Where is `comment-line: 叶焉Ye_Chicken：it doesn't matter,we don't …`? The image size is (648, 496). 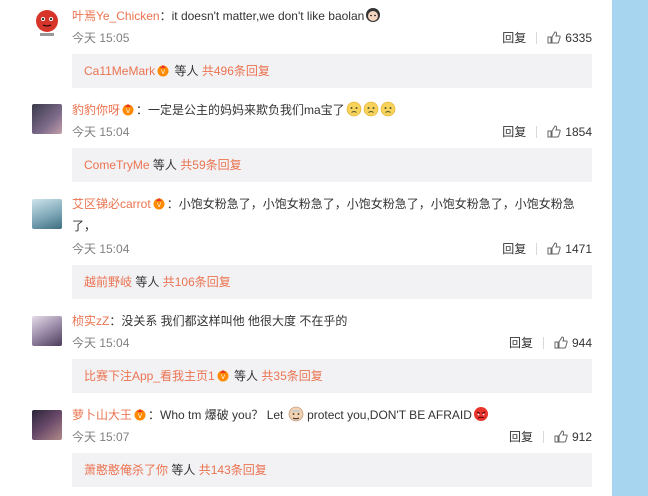 comment-line: 叶焉Ye_Chicken：it doesn't matter,we don't … is located at coordinates (226, 16).